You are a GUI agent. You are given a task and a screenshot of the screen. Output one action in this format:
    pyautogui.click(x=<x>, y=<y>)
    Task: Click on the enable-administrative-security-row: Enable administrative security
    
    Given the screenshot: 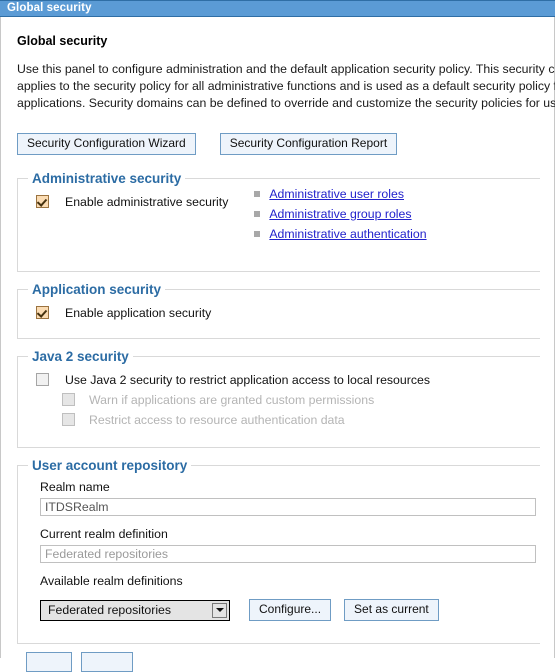 What is the action you would take?
    pyautogui.click(x=123, y=197)
    